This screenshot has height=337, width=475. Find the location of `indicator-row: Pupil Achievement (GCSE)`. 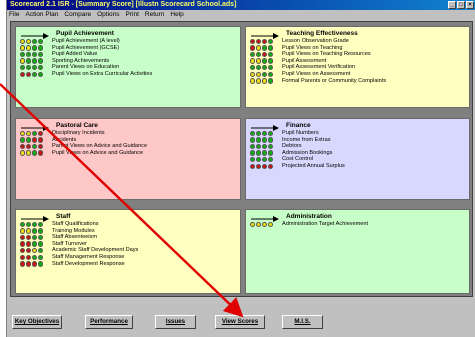

indicator-row: Pupil Achievement (GCSE) is located at coordinates (86, 48).